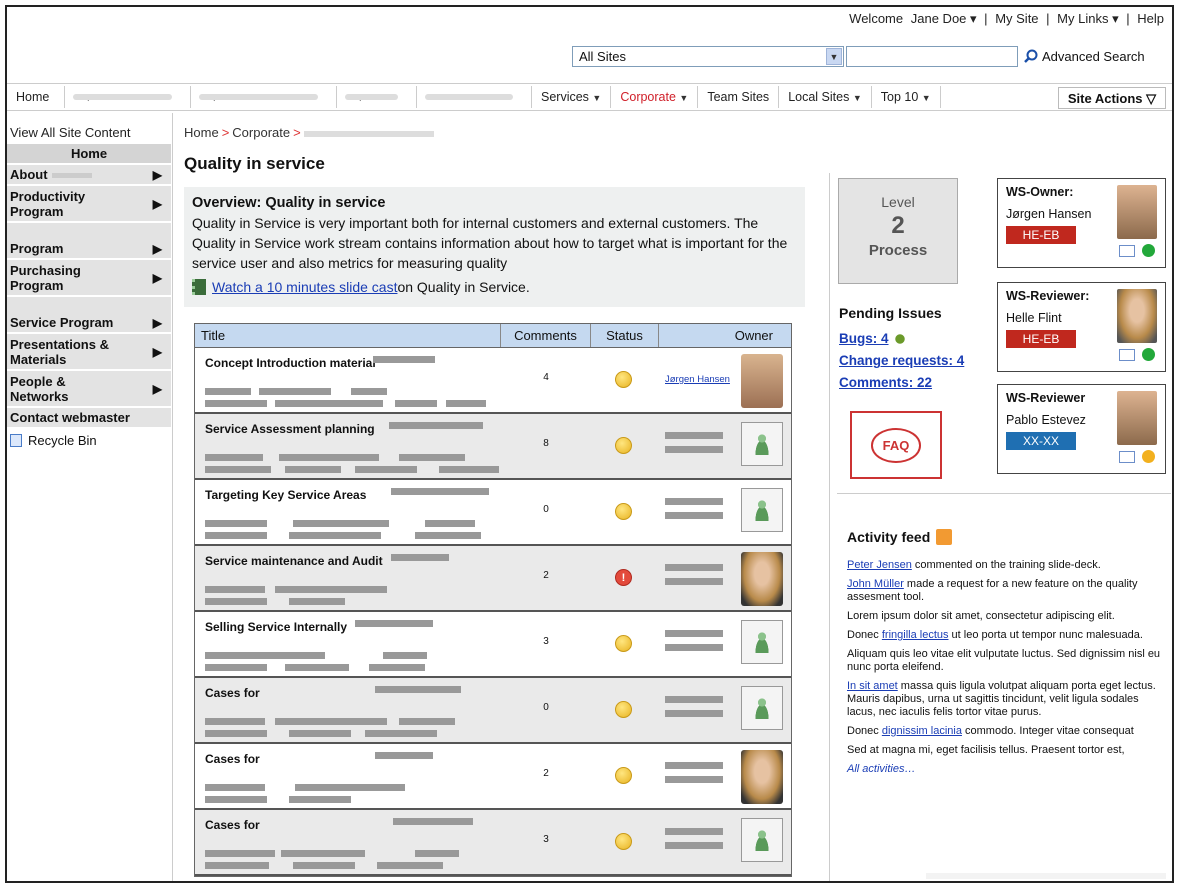 This screenshot has width=1179, height=888. Describe the element at coordinates (348, 335) in the screenshot. I see `col-title: Title` at that location.